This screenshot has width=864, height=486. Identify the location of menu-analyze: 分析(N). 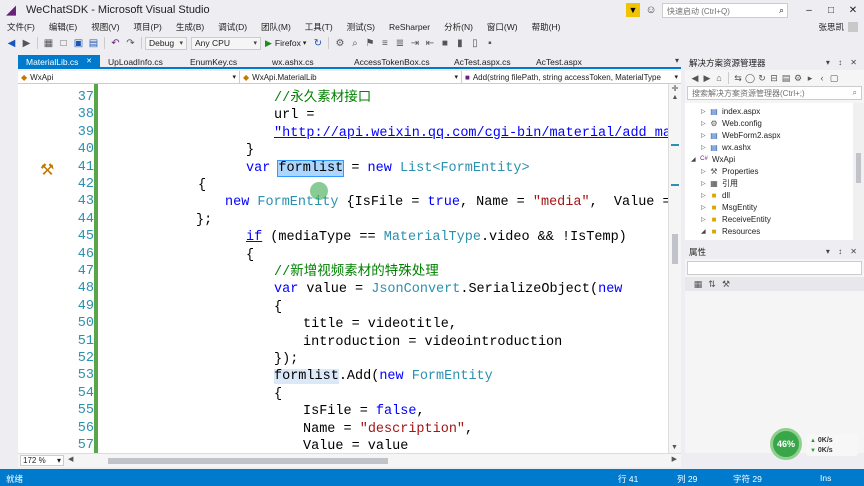
(458, 27).